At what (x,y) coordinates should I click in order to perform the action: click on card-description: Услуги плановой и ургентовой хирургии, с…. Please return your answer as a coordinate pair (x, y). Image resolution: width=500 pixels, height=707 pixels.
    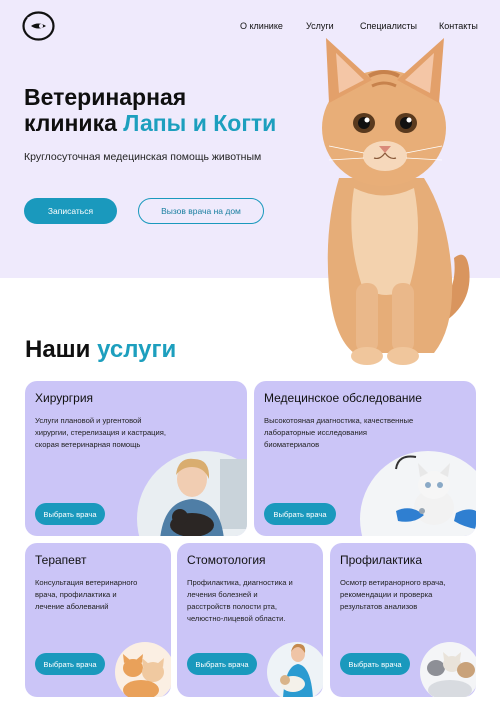
    Looking at the image, I should click on (100, 433).